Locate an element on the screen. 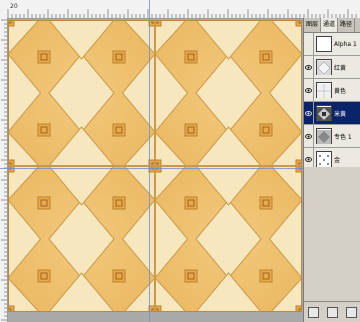 This screenshot has height=322, width=360. vertical-ruler-ticks is located at coordinates (4, 170).